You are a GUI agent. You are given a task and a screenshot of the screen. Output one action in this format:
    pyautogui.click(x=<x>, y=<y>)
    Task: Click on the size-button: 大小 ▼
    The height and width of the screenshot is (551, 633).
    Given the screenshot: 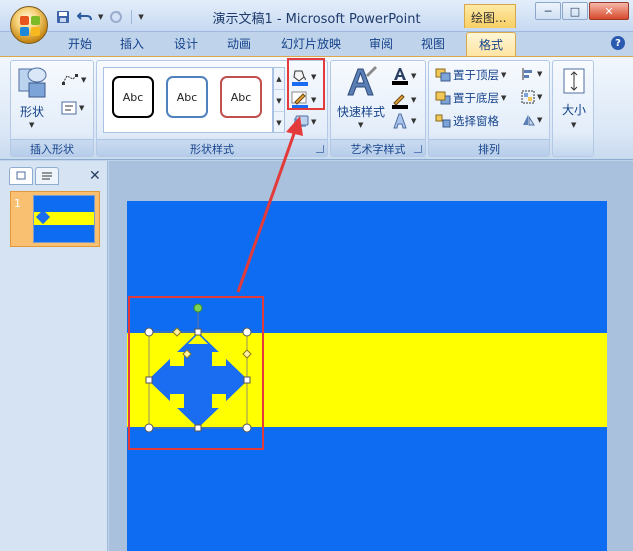 What is the action you would take?
    pyautogui.click(x=574, y=100)
    